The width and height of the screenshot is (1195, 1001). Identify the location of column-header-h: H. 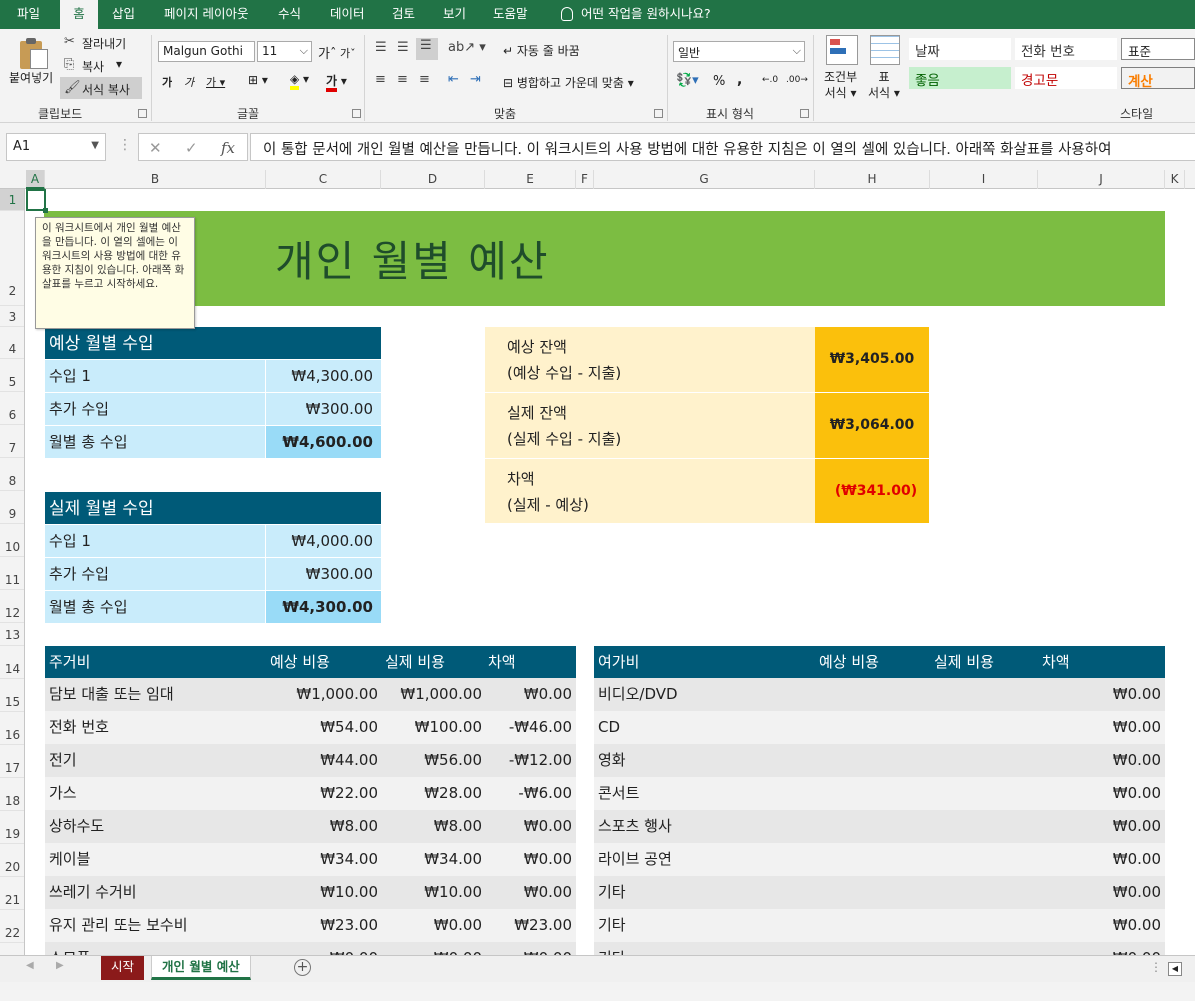
(872, 179).